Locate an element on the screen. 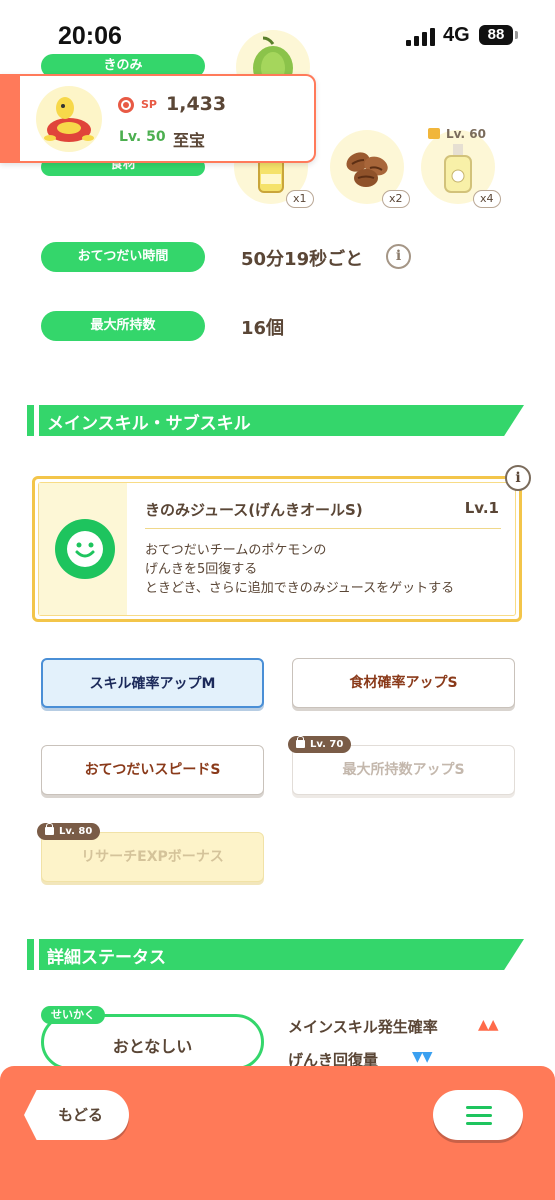 The height and width of the screenshot is (1200, 555). nature-tag: せいかく is located at coordinates (73, 1015).